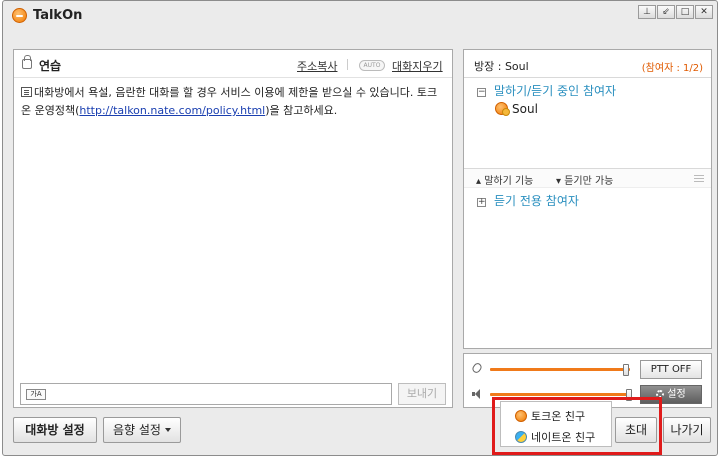 The width and height of the screenshot is (720, 458). I want to click on notice-icon, so click(26, 92).